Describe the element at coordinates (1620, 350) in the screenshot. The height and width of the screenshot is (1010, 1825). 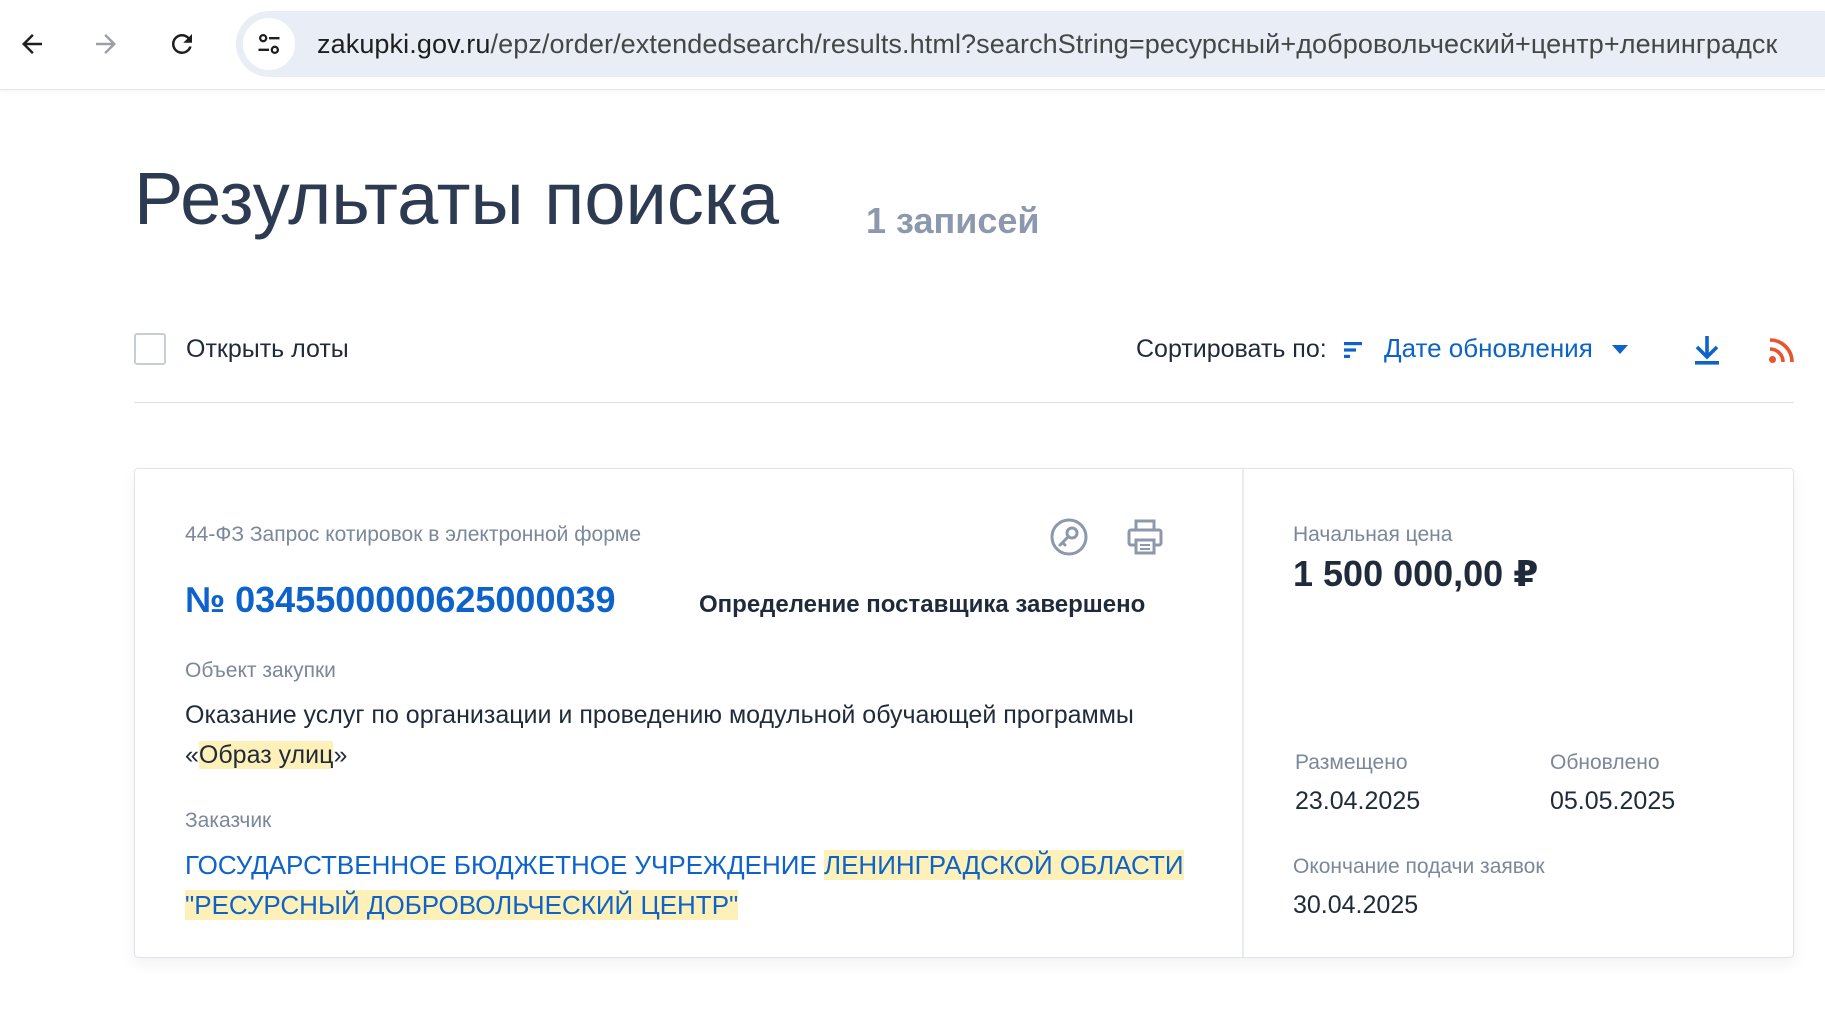
I see `caret-down-icon` at that location.